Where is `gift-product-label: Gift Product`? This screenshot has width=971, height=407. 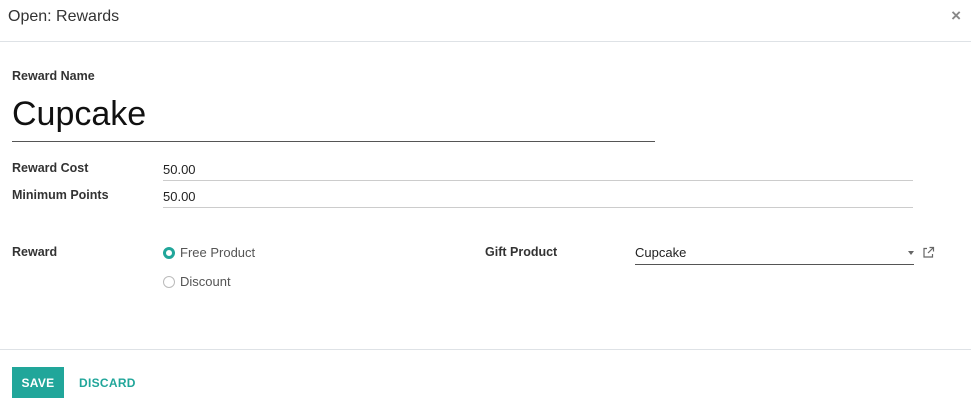
gift-product-label: Gift Product is located at coordinates (521, 252).